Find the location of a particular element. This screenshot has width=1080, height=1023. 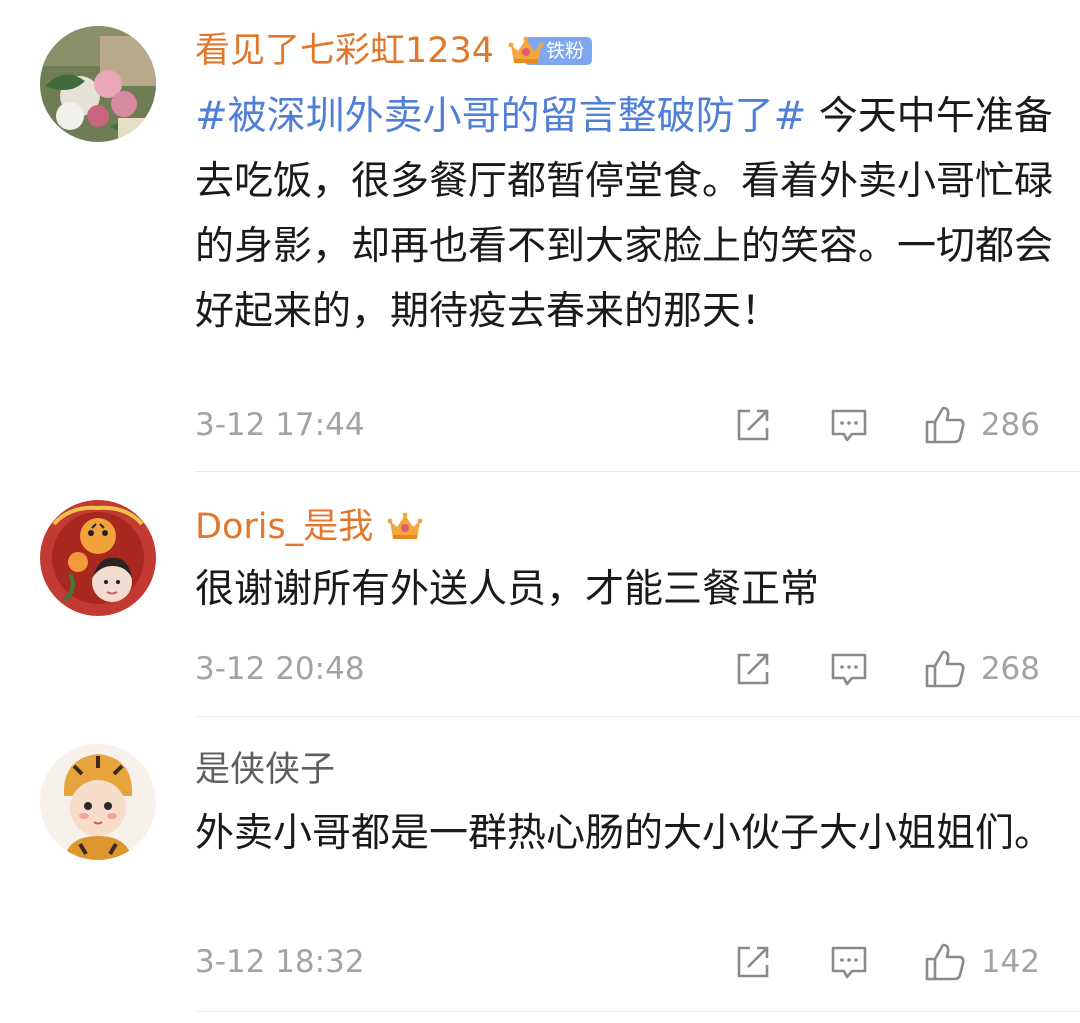

topic-link: #被深圳外卖小哥的留言整破防了# is located at coordinates (500, 116).